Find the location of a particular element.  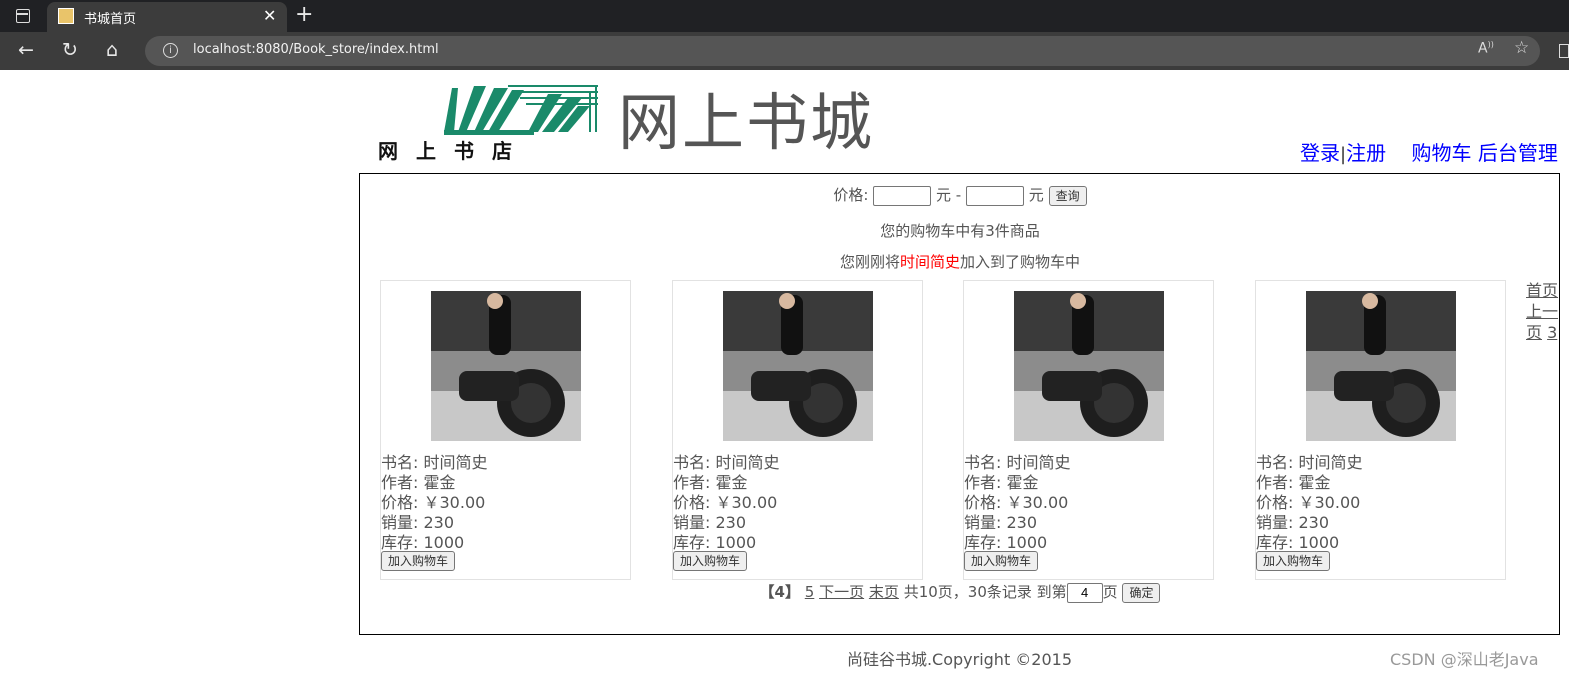

active-tab: 书城首页 ✕ is located at coordinates (167, 17).